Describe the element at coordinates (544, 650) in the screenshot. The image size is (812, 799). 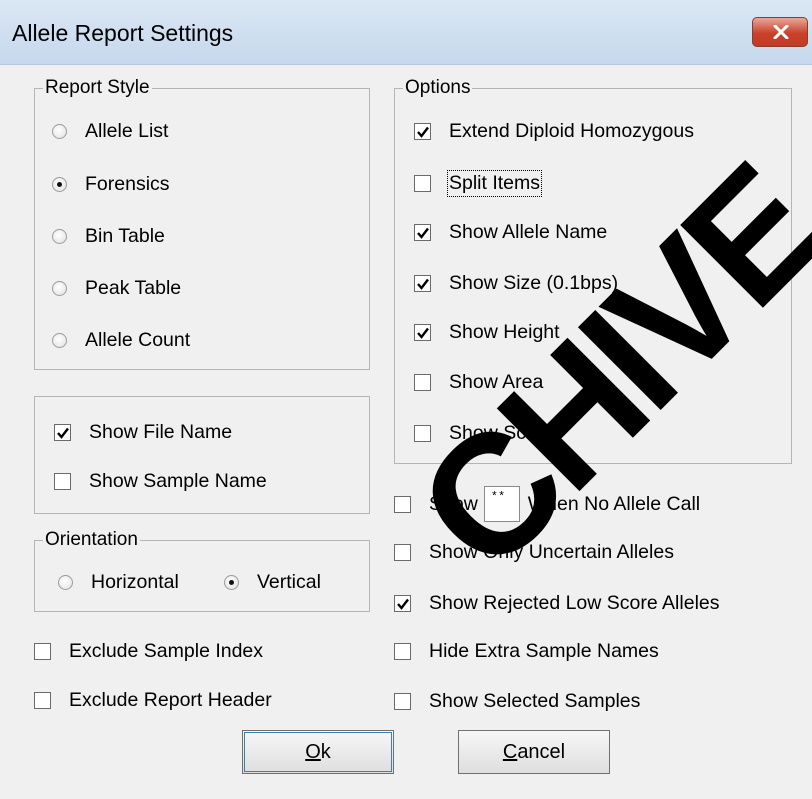
I see `checkbox-label: Hide Extra Sample Names` at that location.